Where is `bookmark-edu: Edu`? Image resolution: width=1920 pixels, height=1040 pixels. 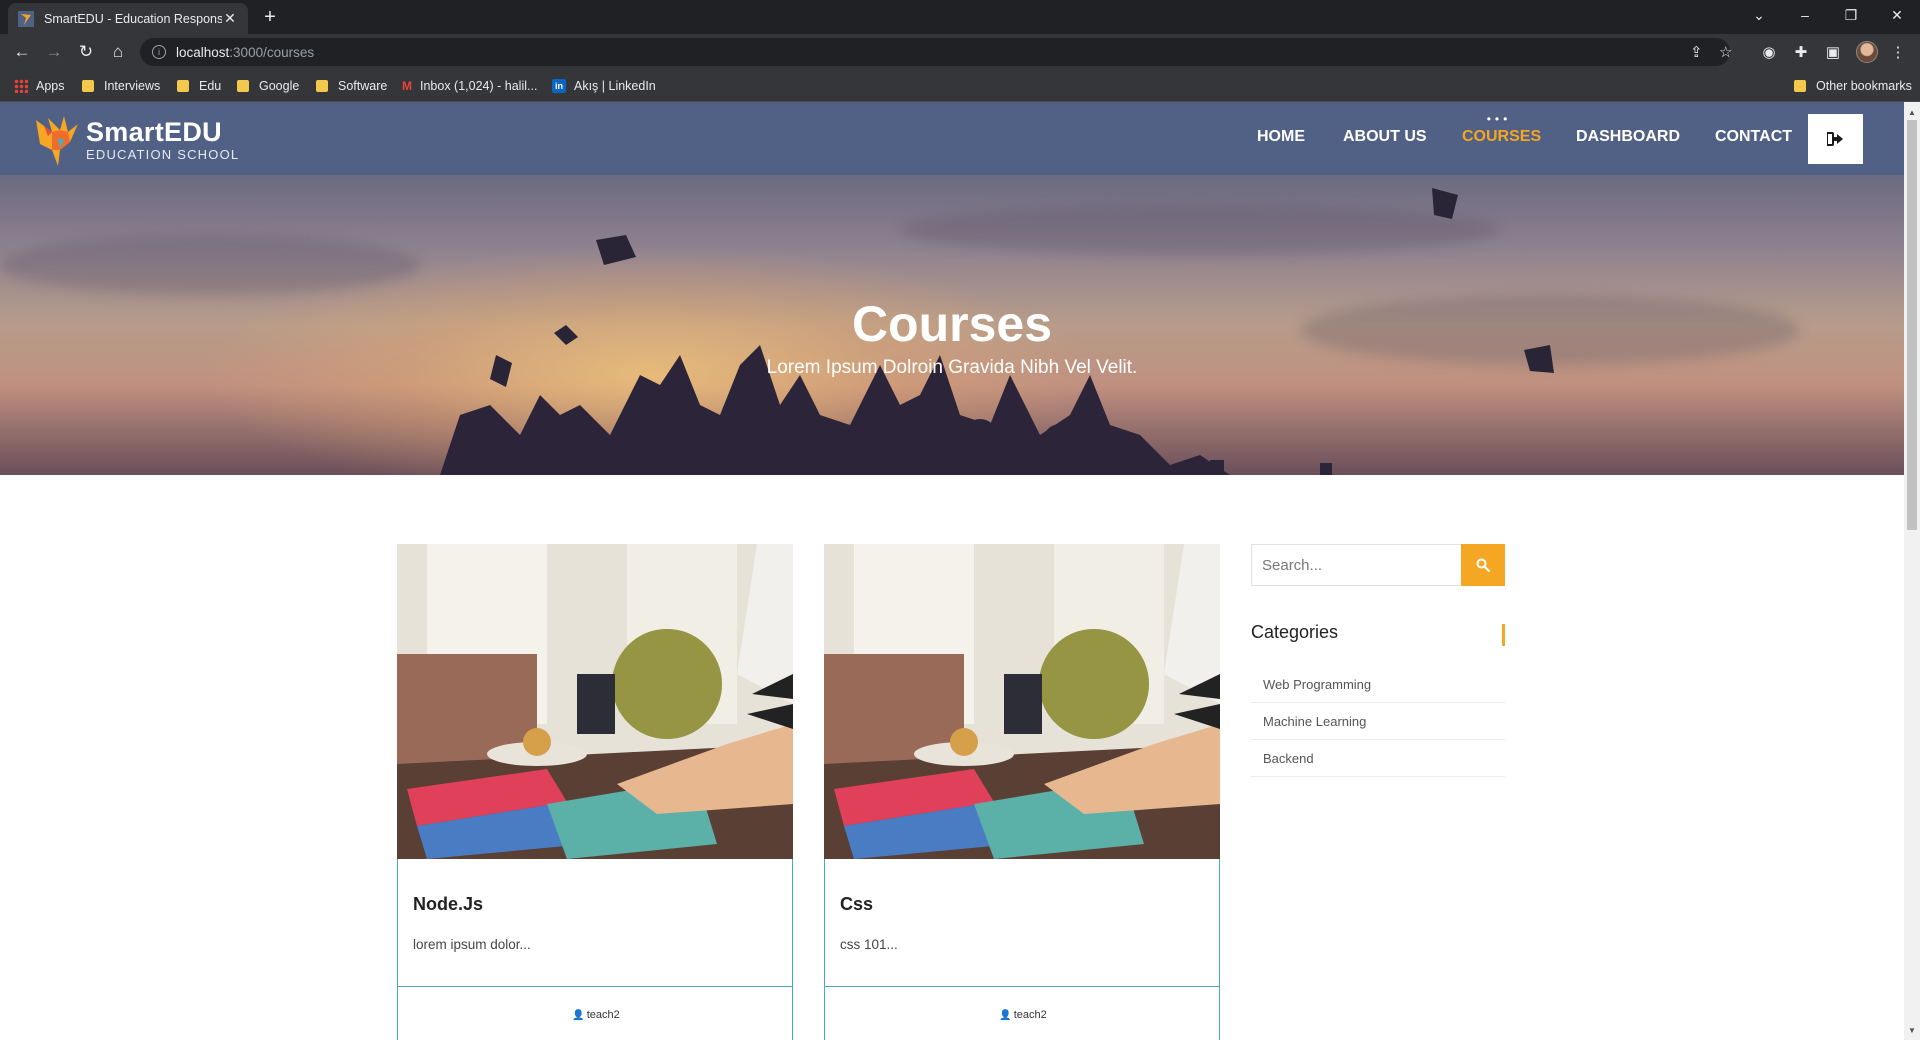
bookmark-edu: Edu is located at coordinates (199, 86).